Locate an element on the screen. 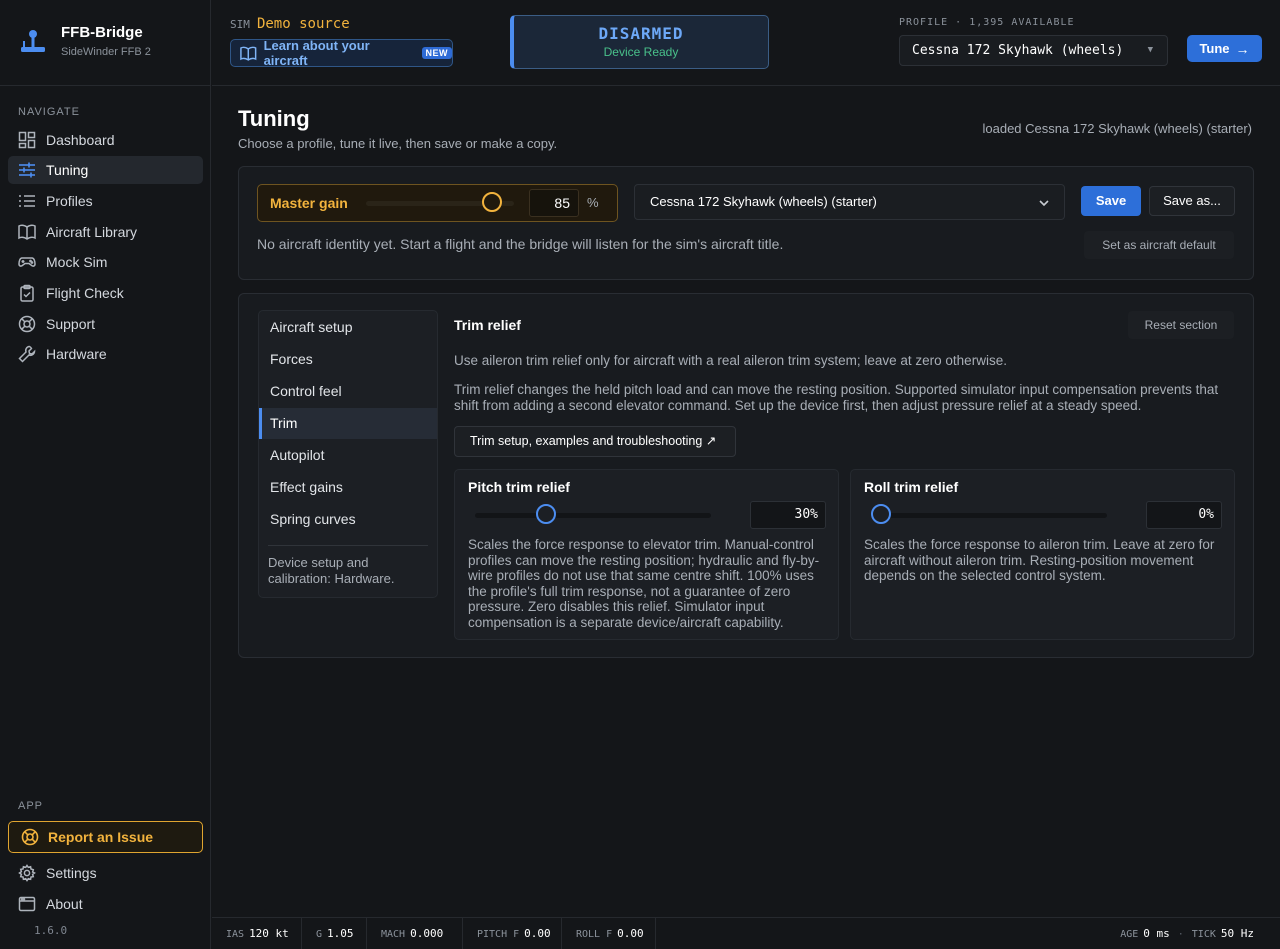 The height and width of the screenshot is (949, 1280). brand-title: FFB-Bridge is located at coordinates (102, 32).